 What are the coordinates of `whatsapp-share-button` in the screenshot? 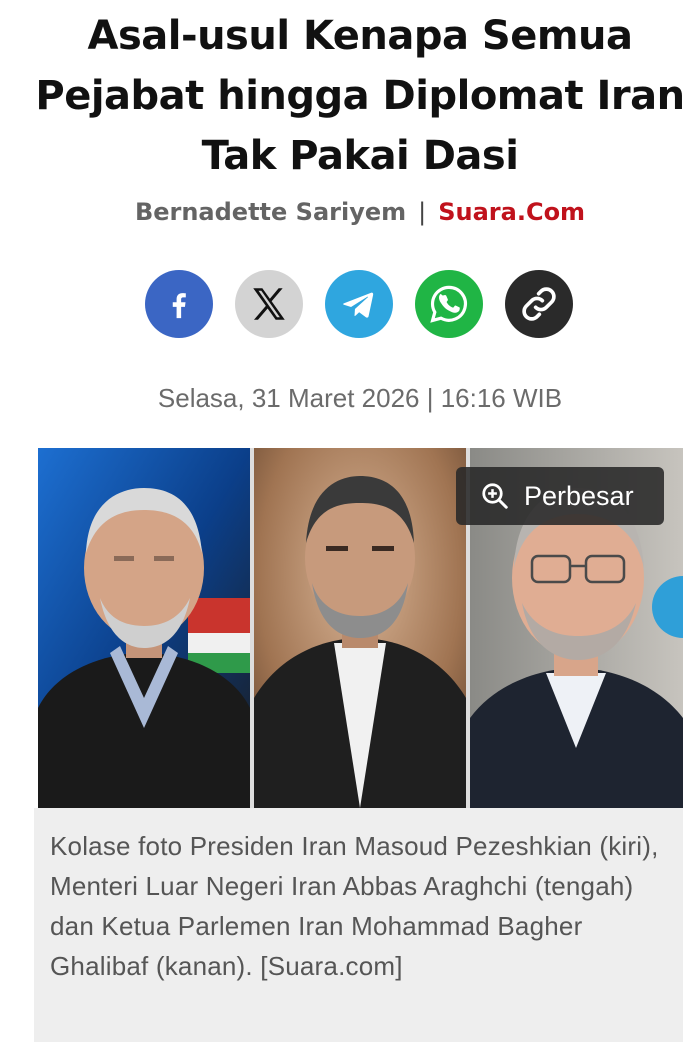 It's located at (449, 304).